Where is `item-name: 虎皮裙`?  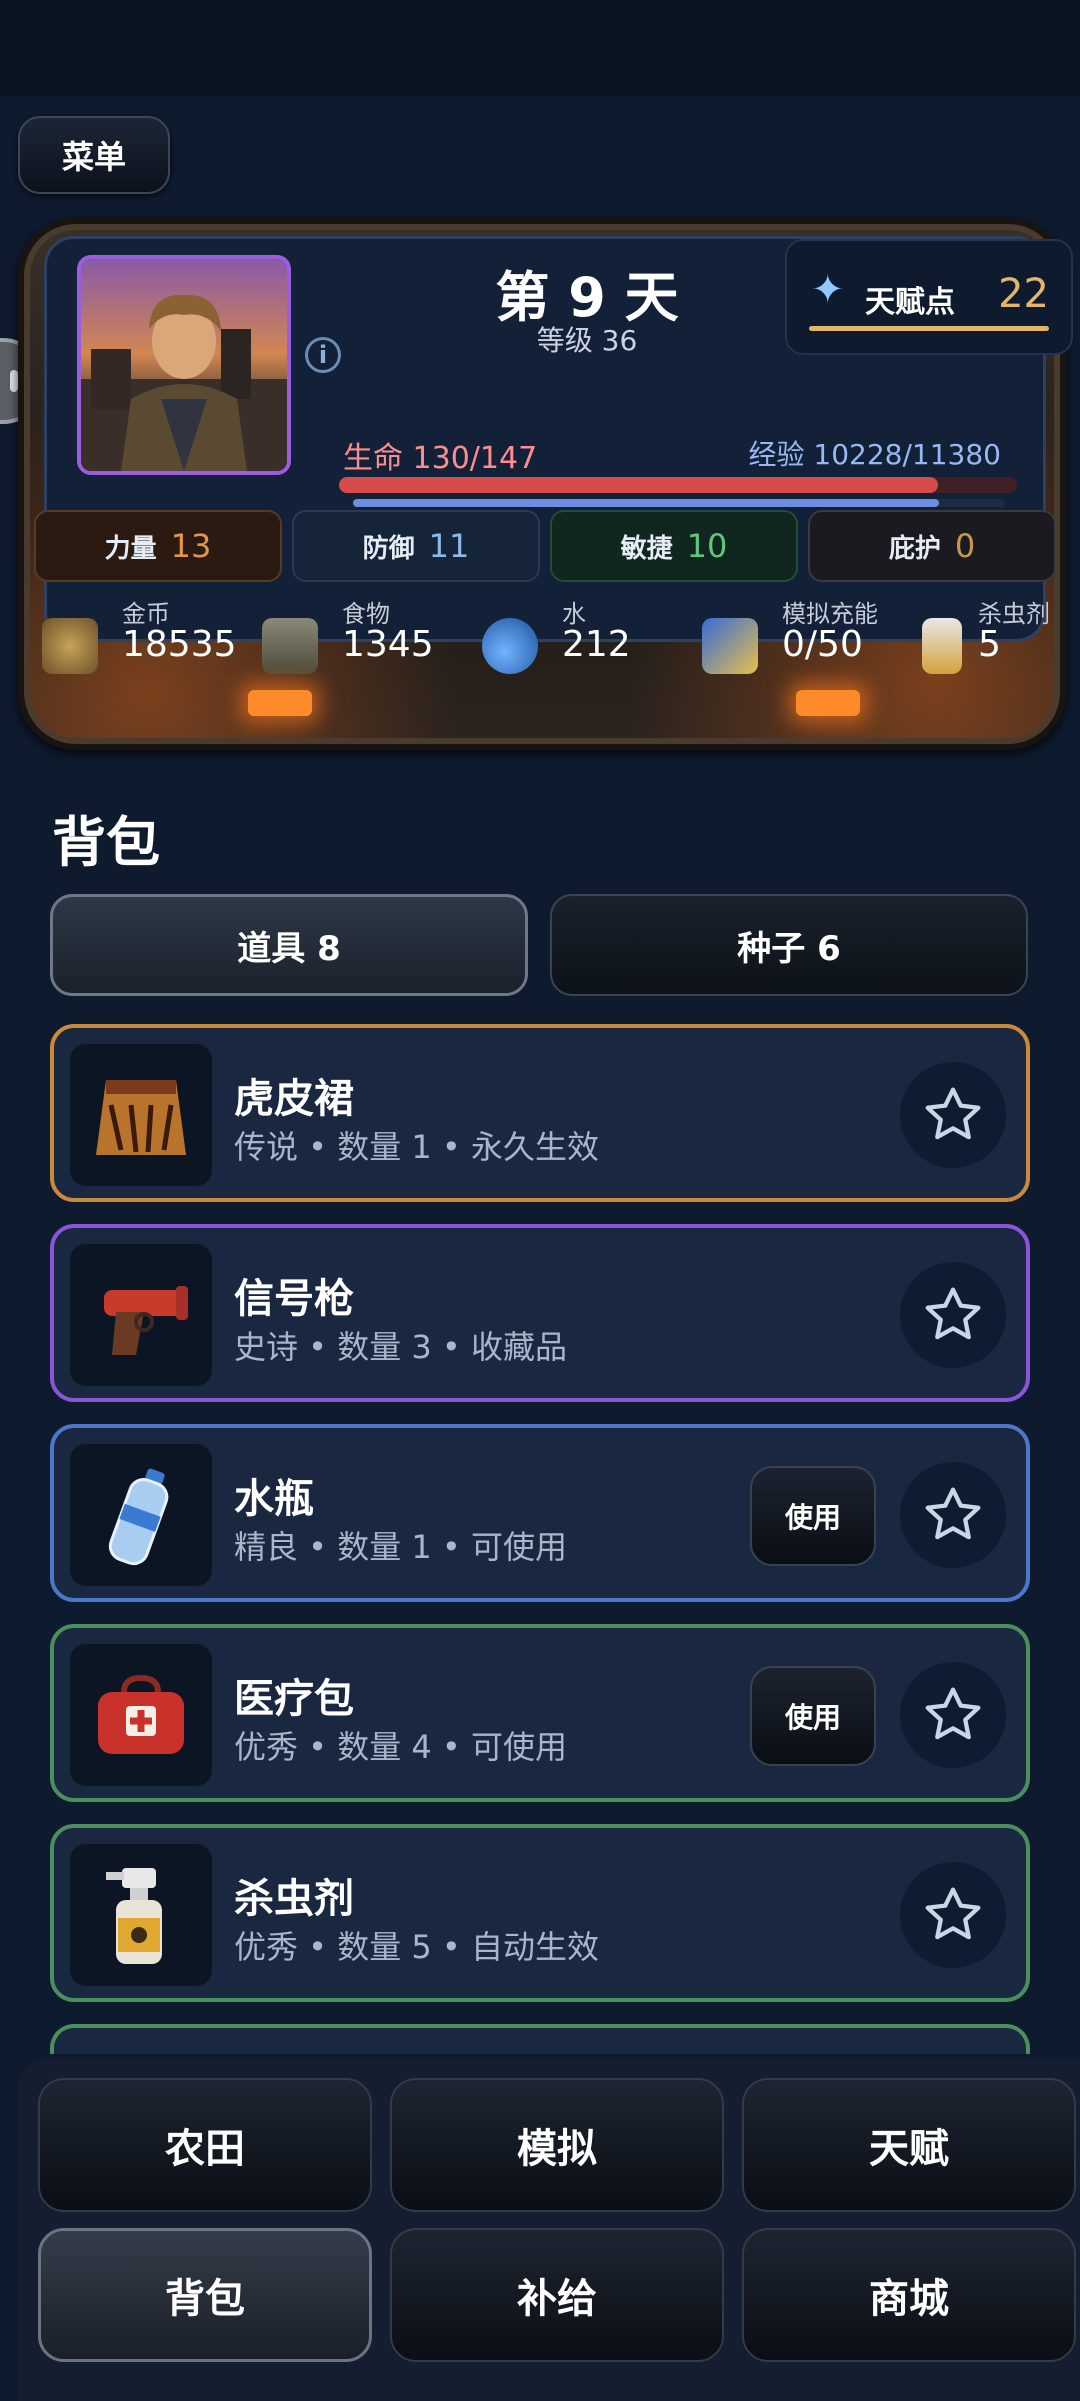
item-name: 虎皮裙 is located at coordinates (294, 1099).